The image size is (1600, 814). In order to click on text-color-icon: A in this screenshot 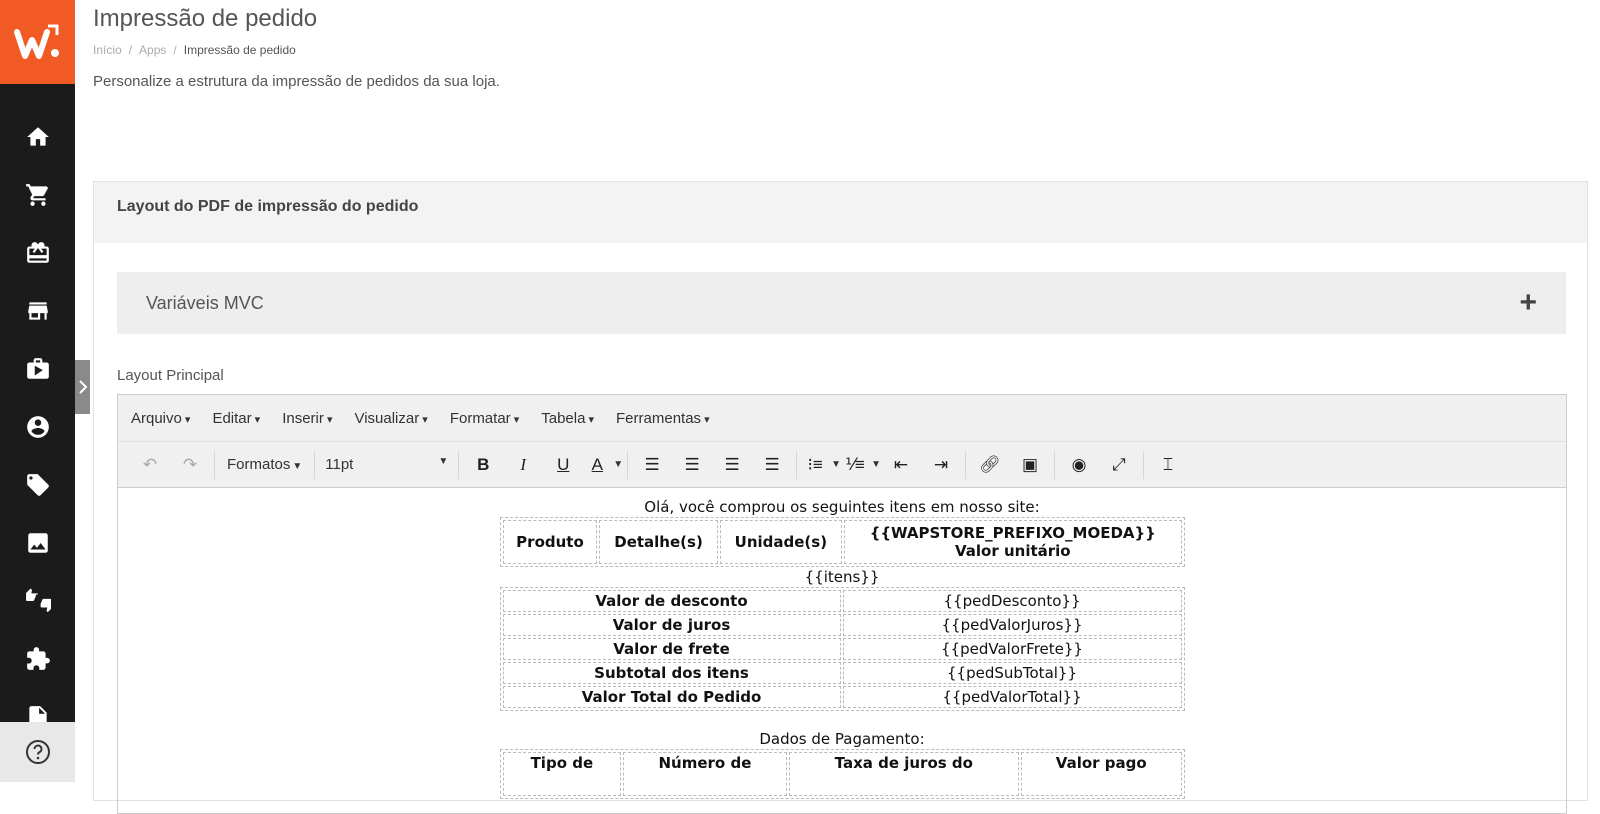, I will do `click(597, 465)`.